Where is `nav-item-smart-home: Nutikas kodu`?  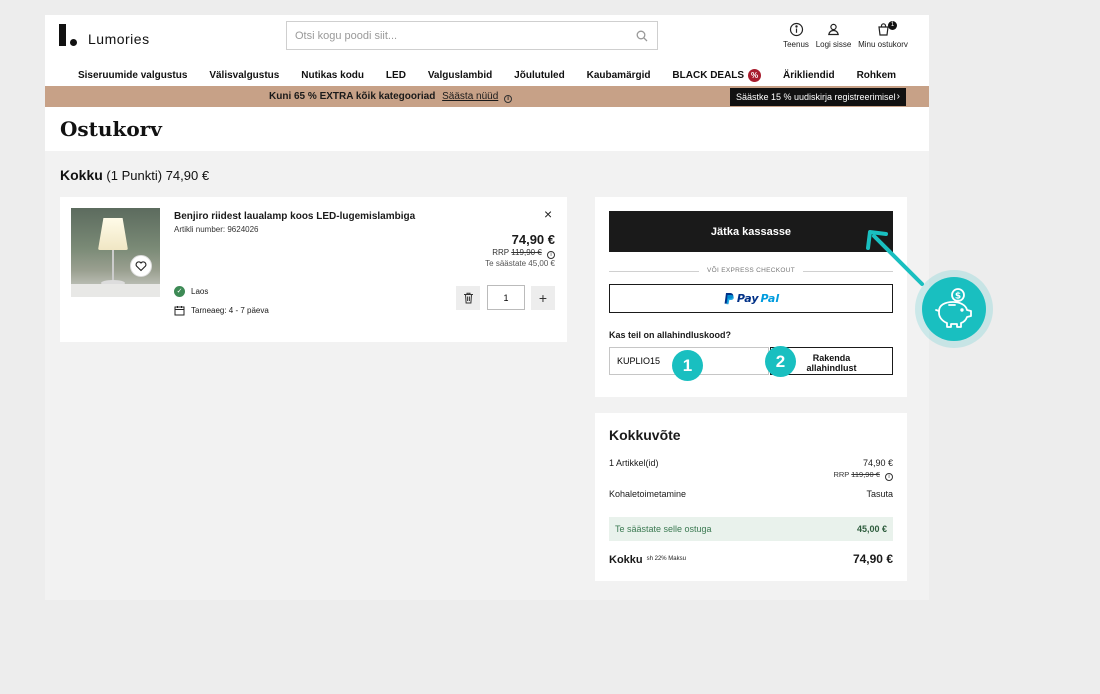 nav-item-smart-home: Nutikas kodu is located at coordinates (332, 75).